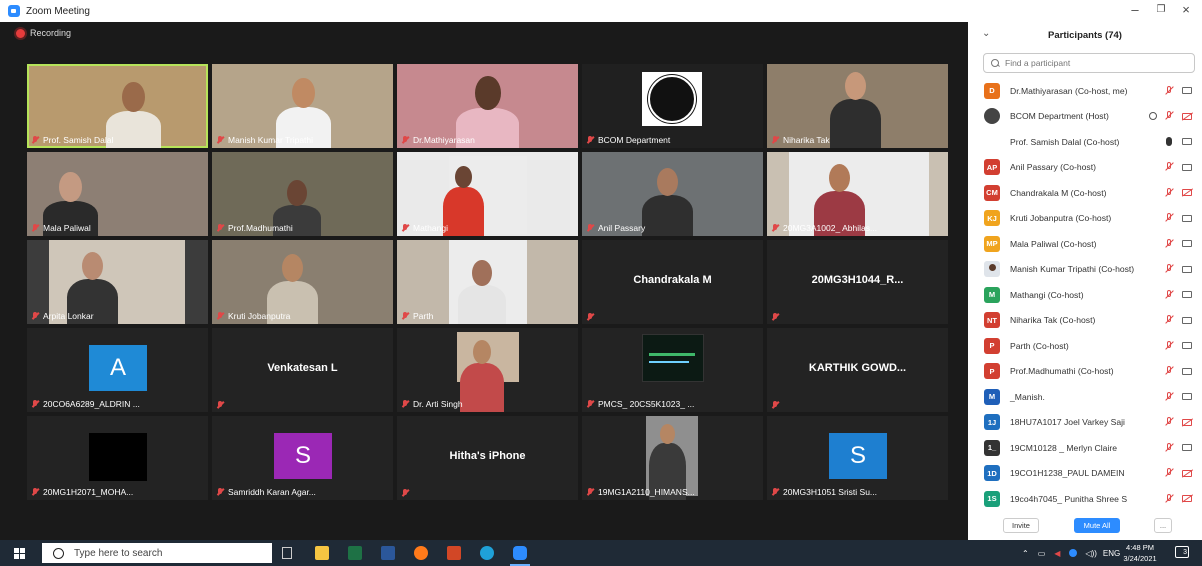  What do you see at coordinates (1085, 346) in the screenshot?
I see `participant-row: P Parth (Co-host)` at bounding box center [1085, 346].